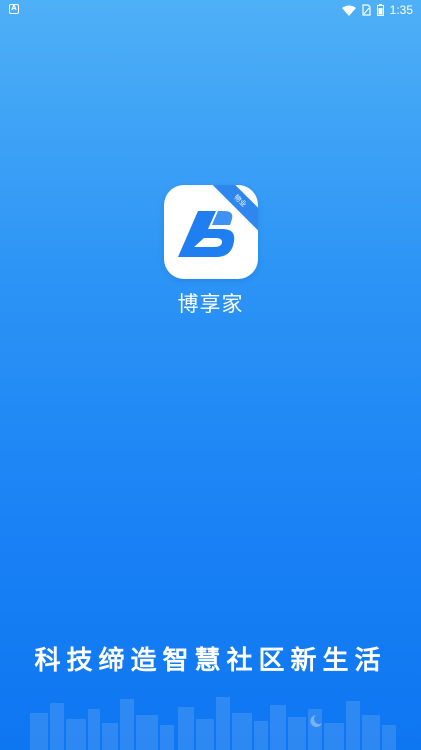 The image size is (421, 750). What do you see at coordinates (401, 10) in the screenshot?
I see `status-time: 1:35` at bounding box center [401, 10].